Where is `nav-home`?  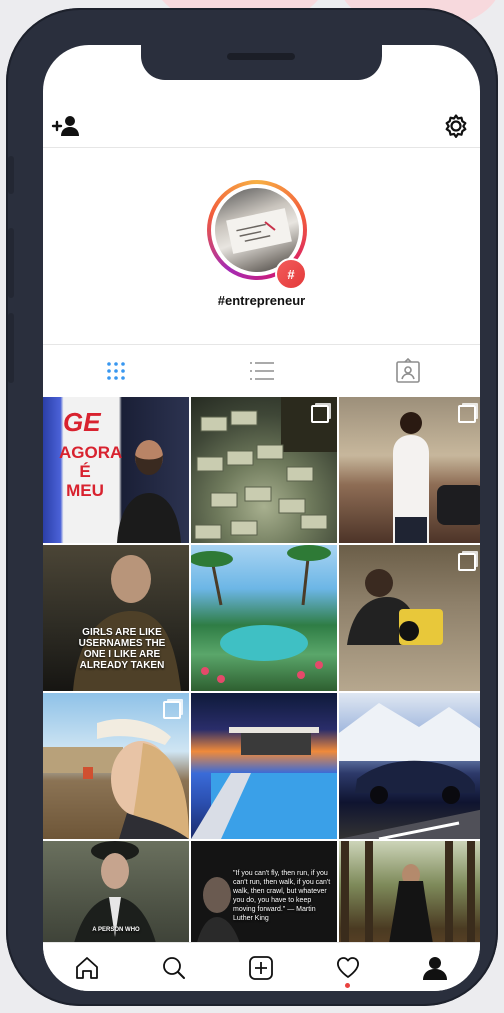
nav-home is located at coordinates (86, 967).